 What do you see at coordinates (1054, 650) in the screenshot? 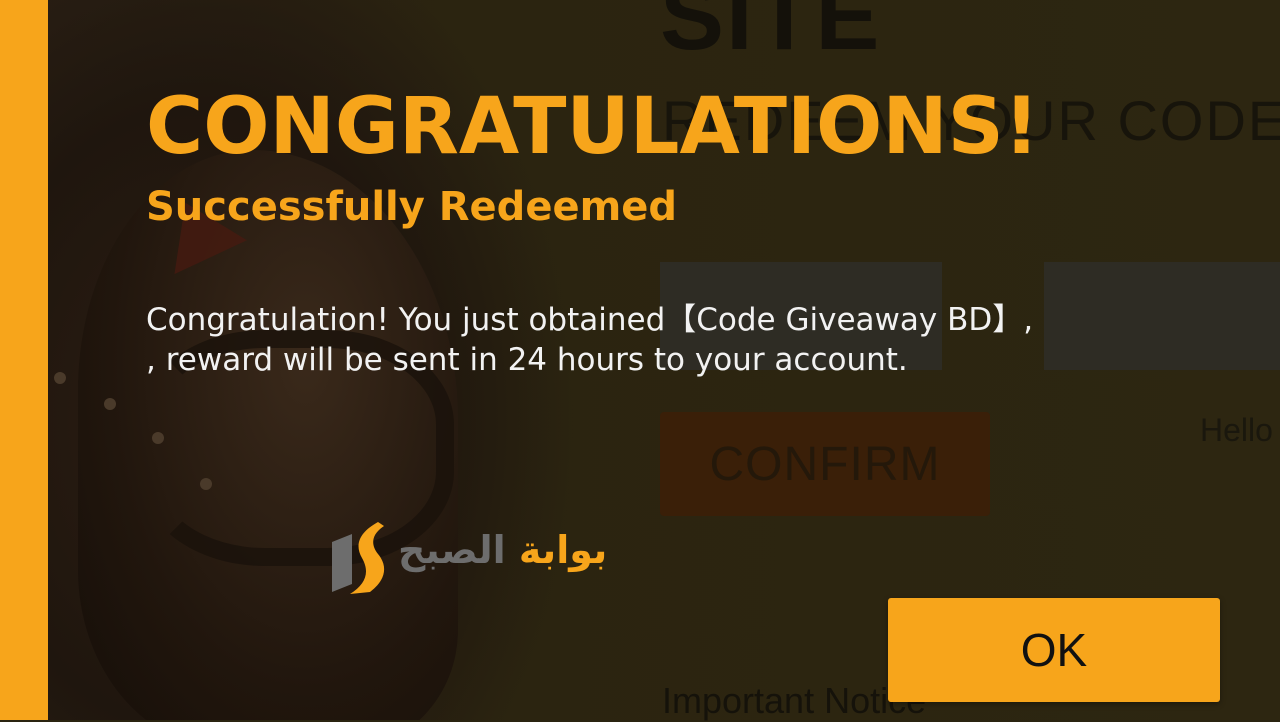
I see `ok-button: OK` at bounding box center [1054, 650].